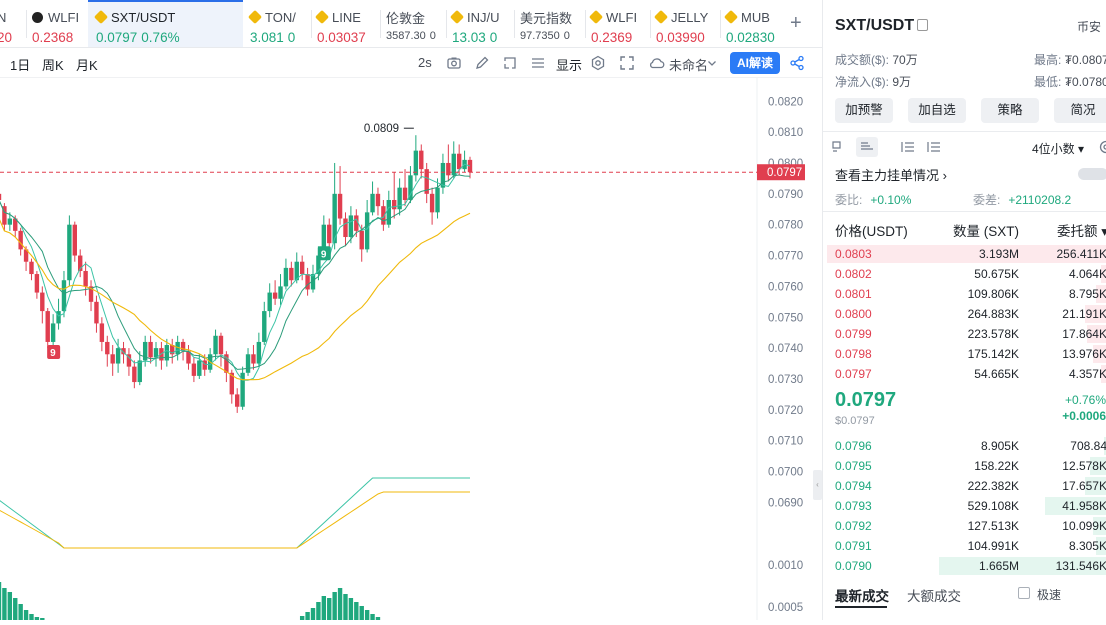  I want to click on y-tick-label: 0.0760, so click(785, 287).